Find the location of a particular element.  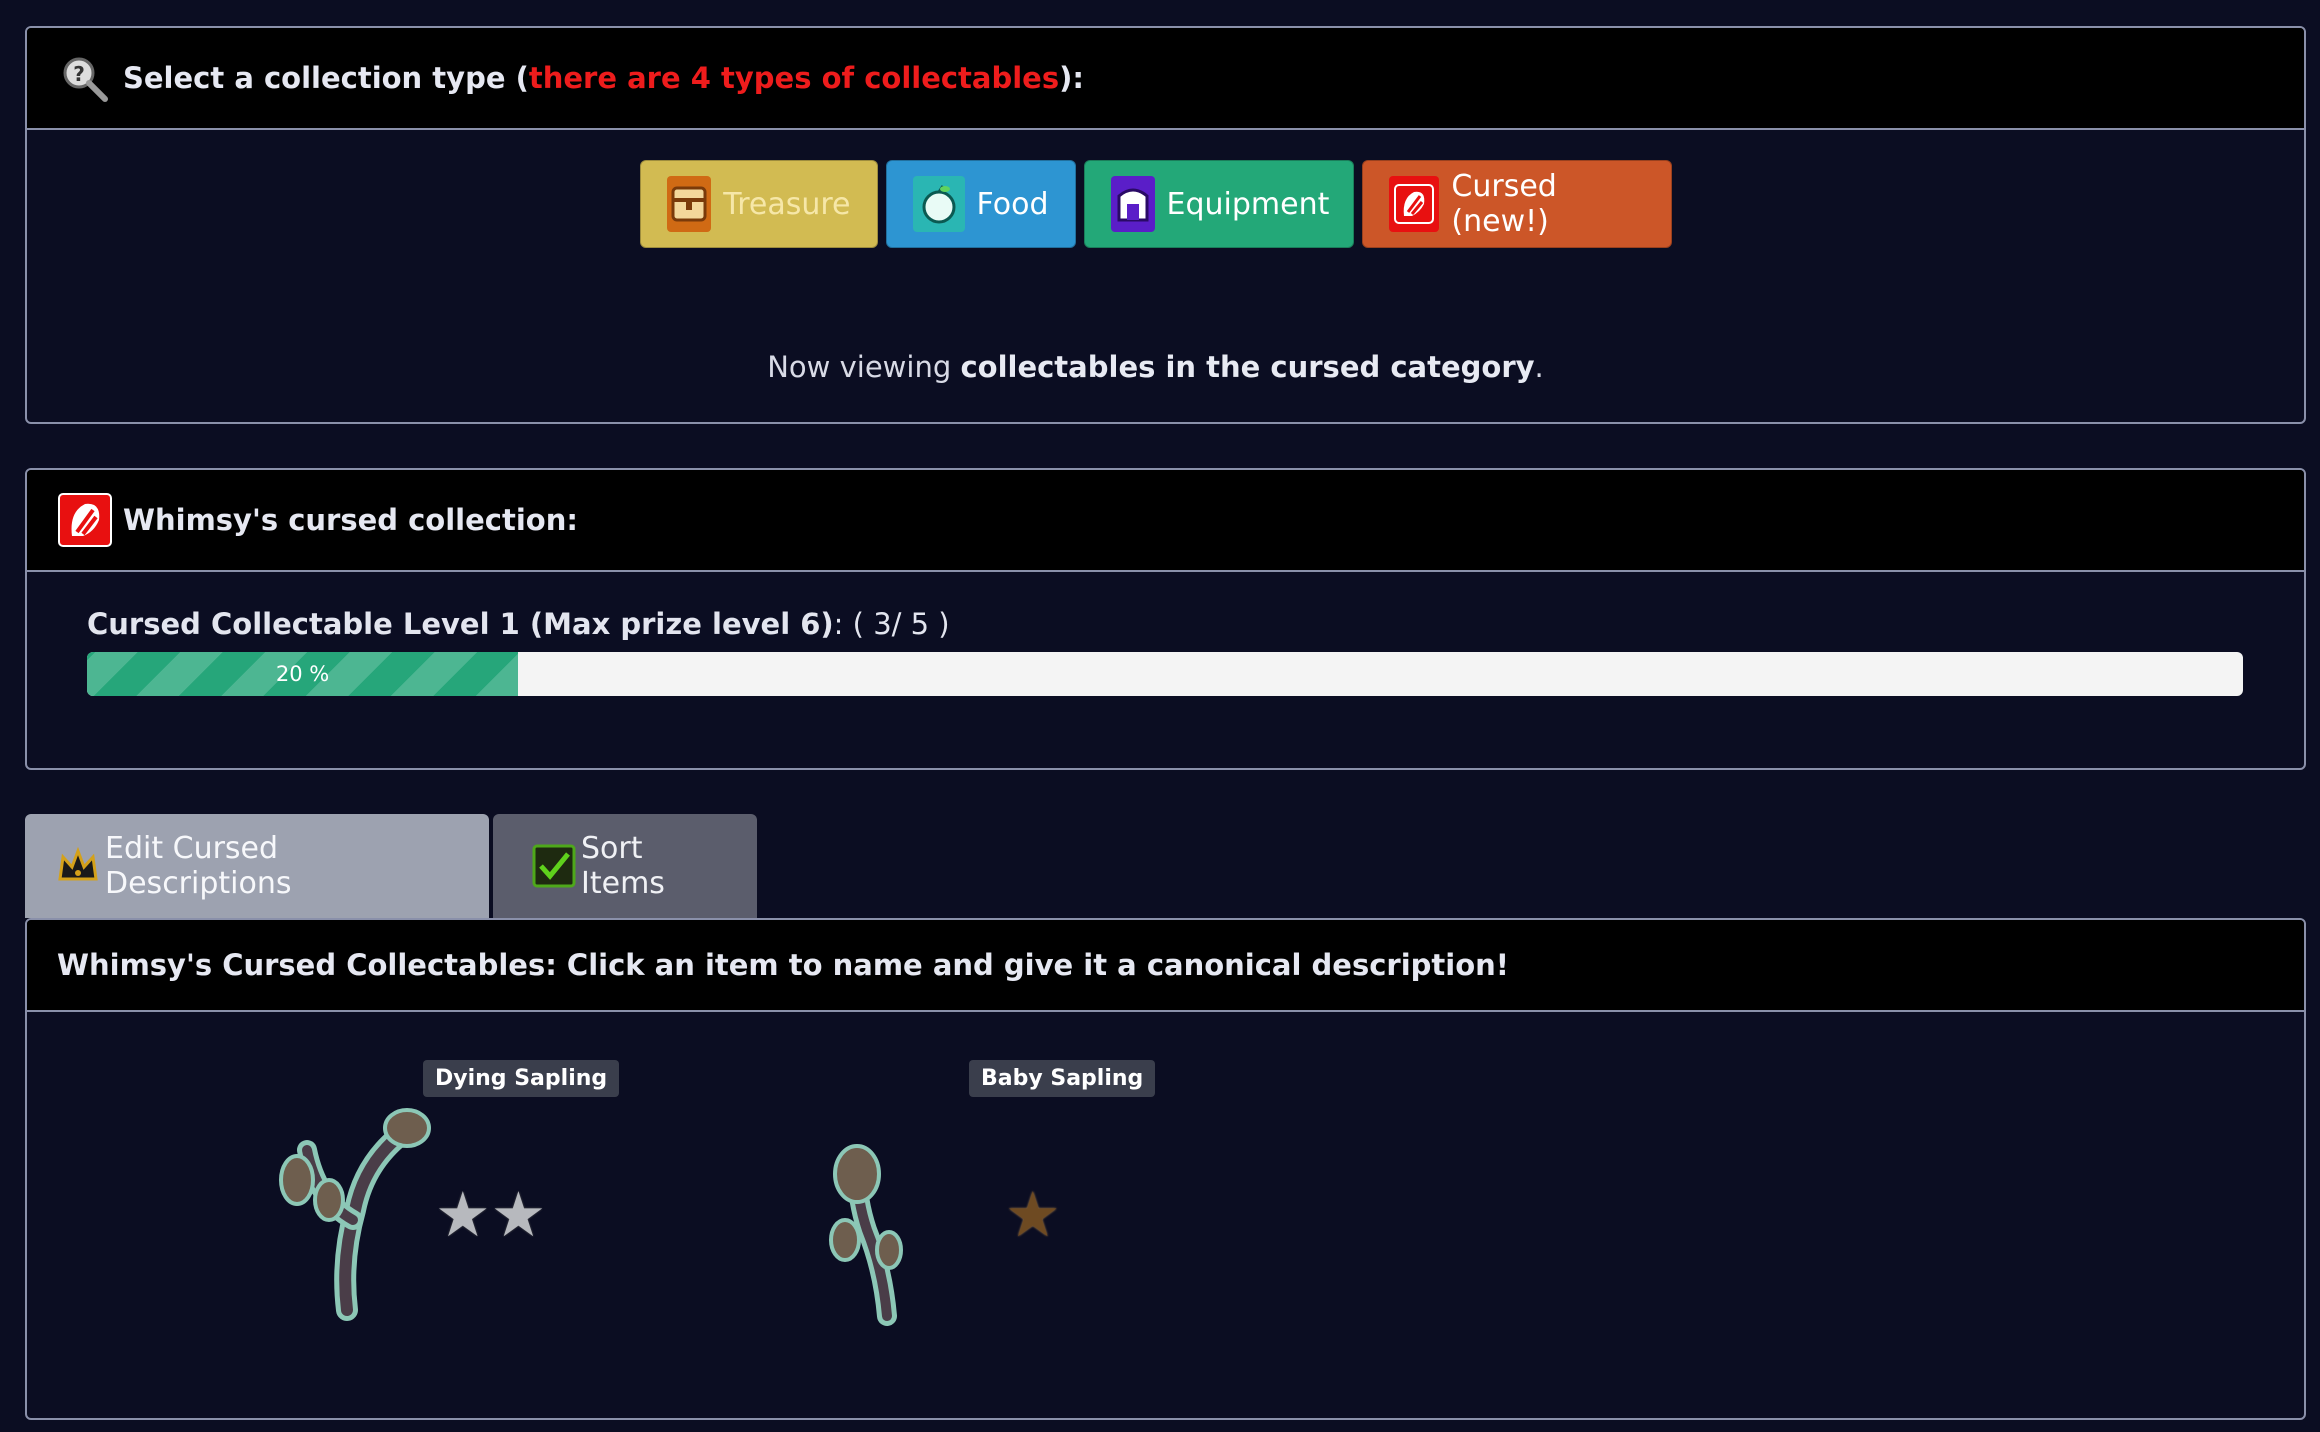

food-button: Food is located at coordinates (980, 204).